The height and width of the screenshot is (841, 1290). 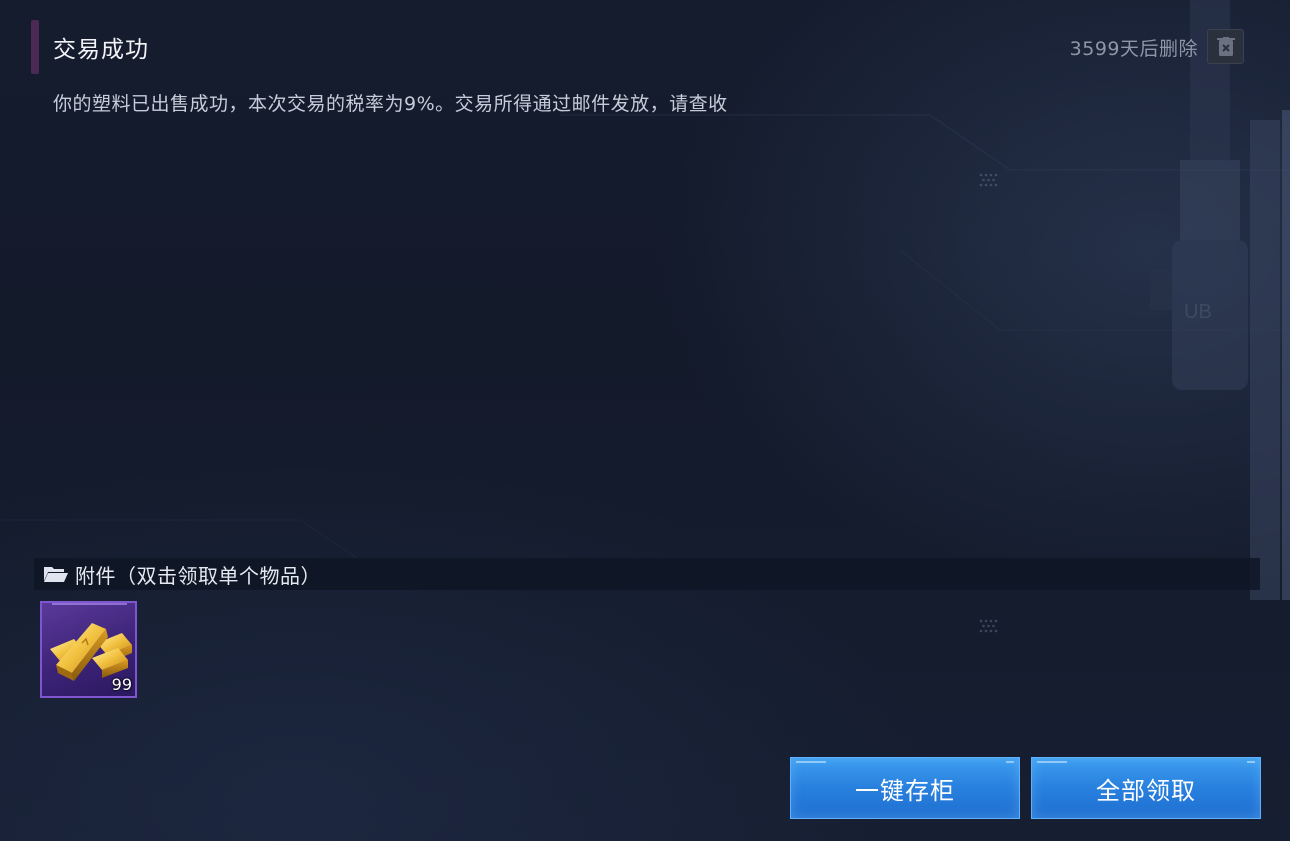 I want to click on claim-all-label: 全部领取, so click(x=1146, y=790).